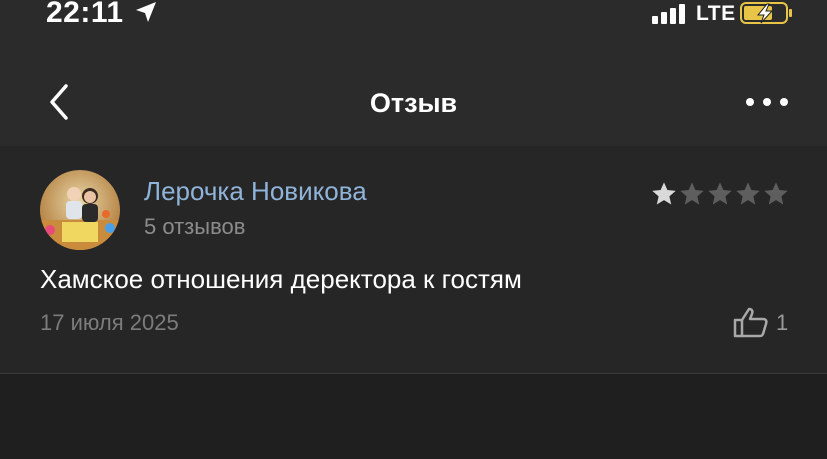  Describe the element at coordinates (750, 322) in the screenshot. I see `thumbs-up-icon` at that location.